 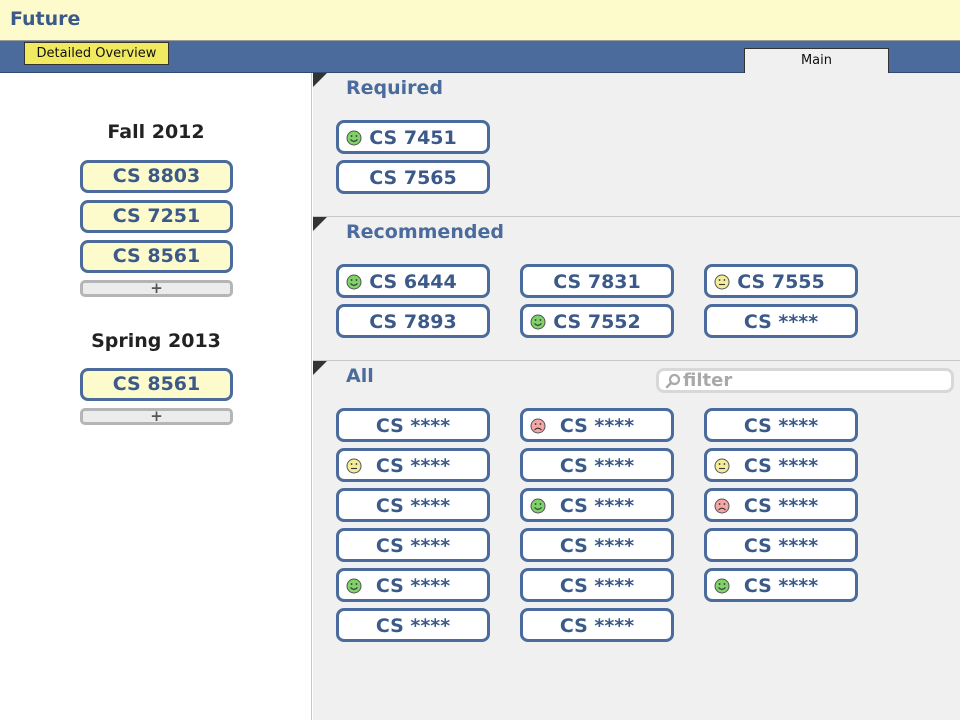 I want to click on course-tile: CS 7555, so click(x=781, y=281).